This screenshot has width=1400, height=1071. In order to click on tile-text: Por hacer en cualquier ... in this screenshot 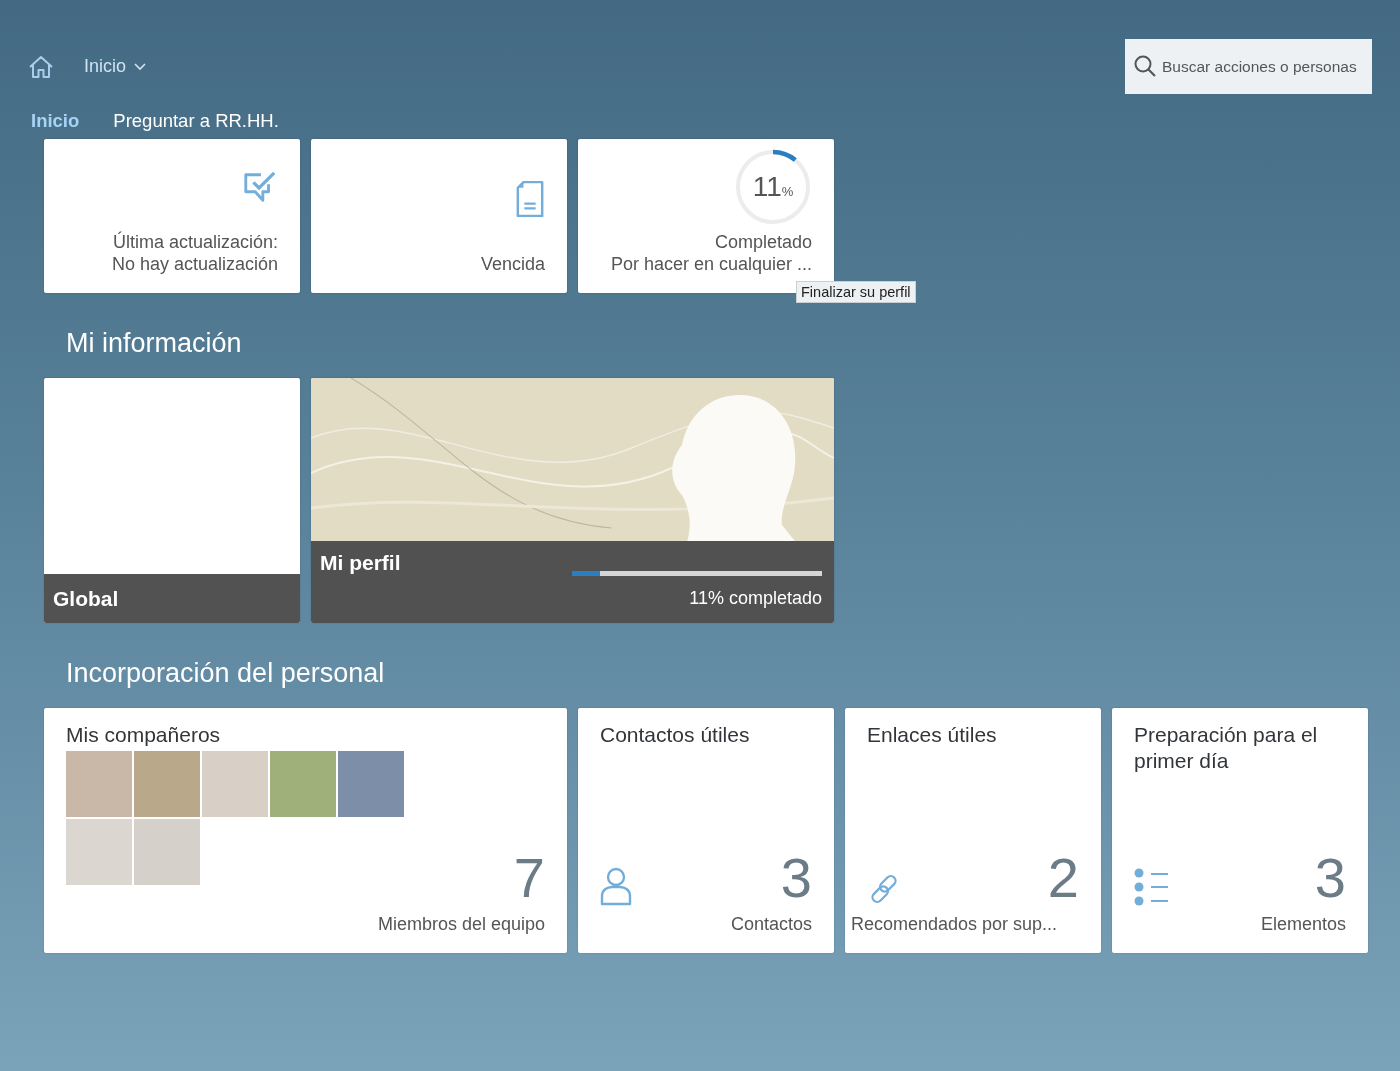, I will do `click(711, 264)`.